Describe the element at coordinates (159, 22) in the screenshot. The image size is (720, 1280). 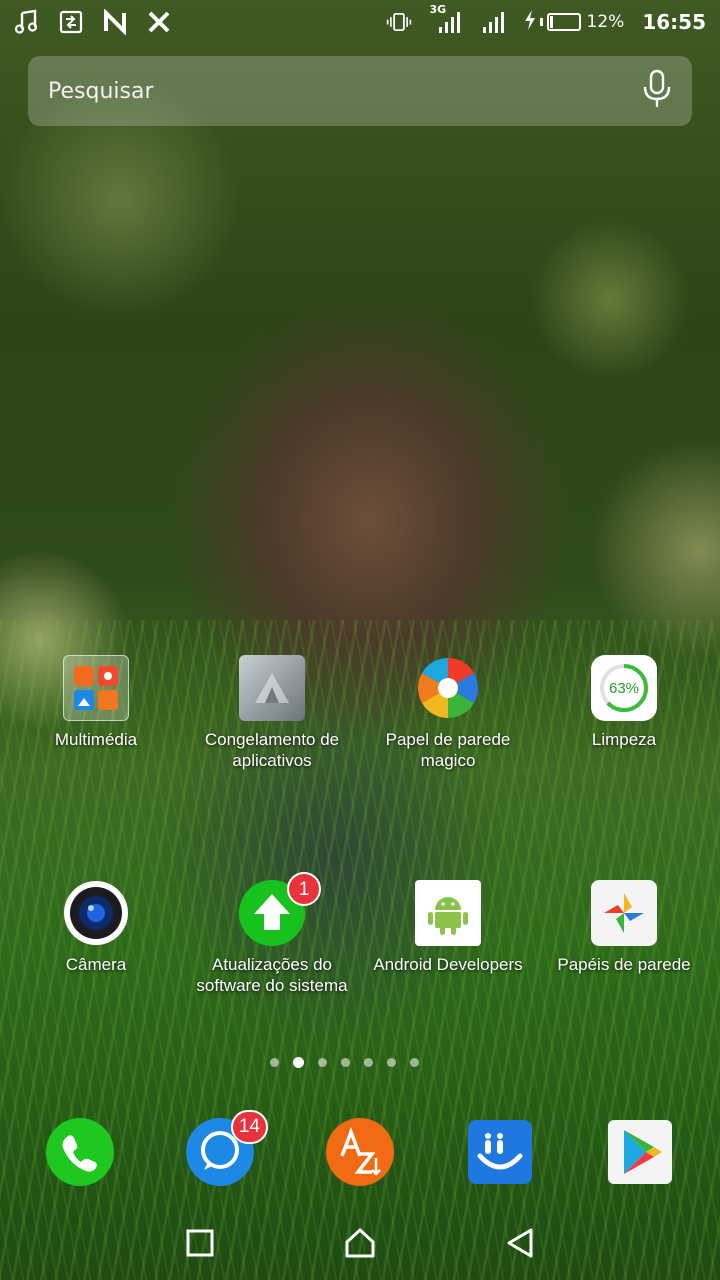
I see `x-app-icon` at that location.